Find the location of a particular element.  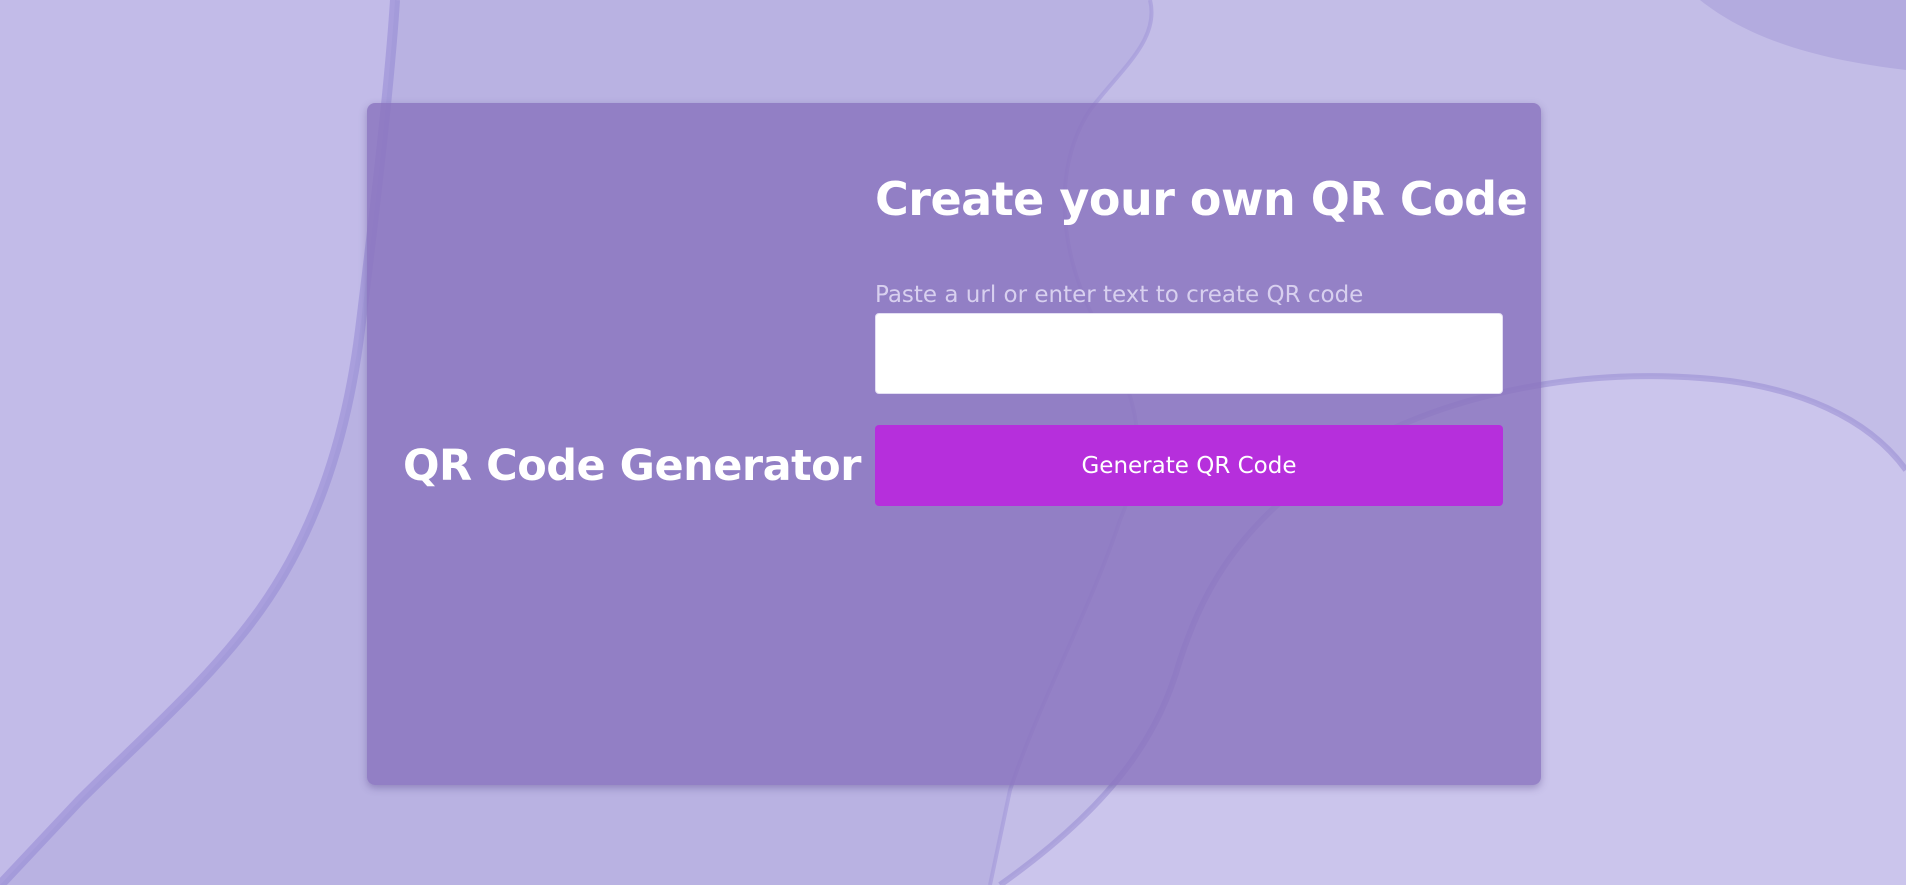

qr-text-input is located at coordinates (1189, 353).